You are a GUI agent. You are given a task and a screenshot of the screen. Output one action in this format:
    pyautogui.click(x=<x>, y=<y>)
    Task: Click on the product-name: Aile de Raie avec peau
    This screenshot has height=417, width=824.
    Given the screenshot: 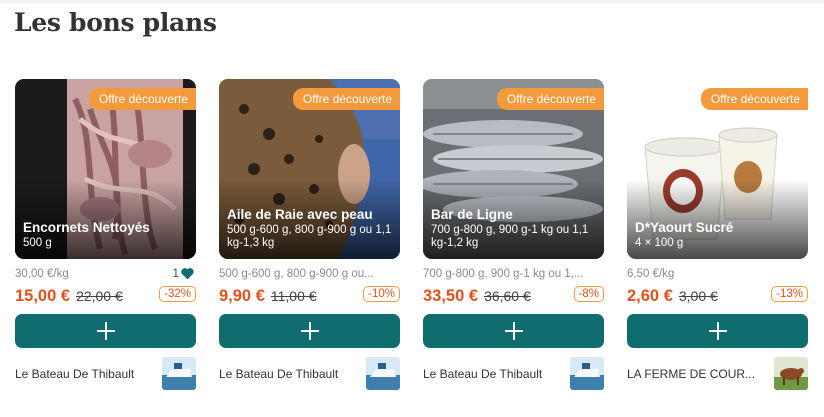 What is the action you would take?
    pyautogui.click(x=300, y=214)
    